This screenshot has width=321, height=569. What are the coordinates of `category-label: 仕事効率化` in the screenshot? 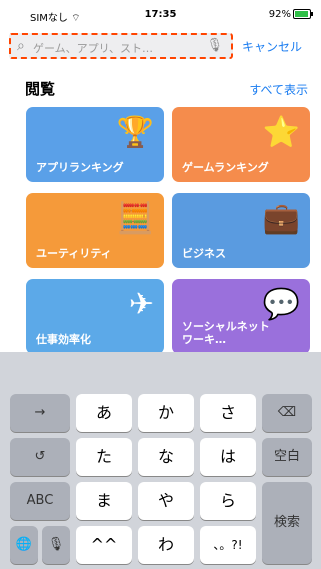 It's located at (63, 339).